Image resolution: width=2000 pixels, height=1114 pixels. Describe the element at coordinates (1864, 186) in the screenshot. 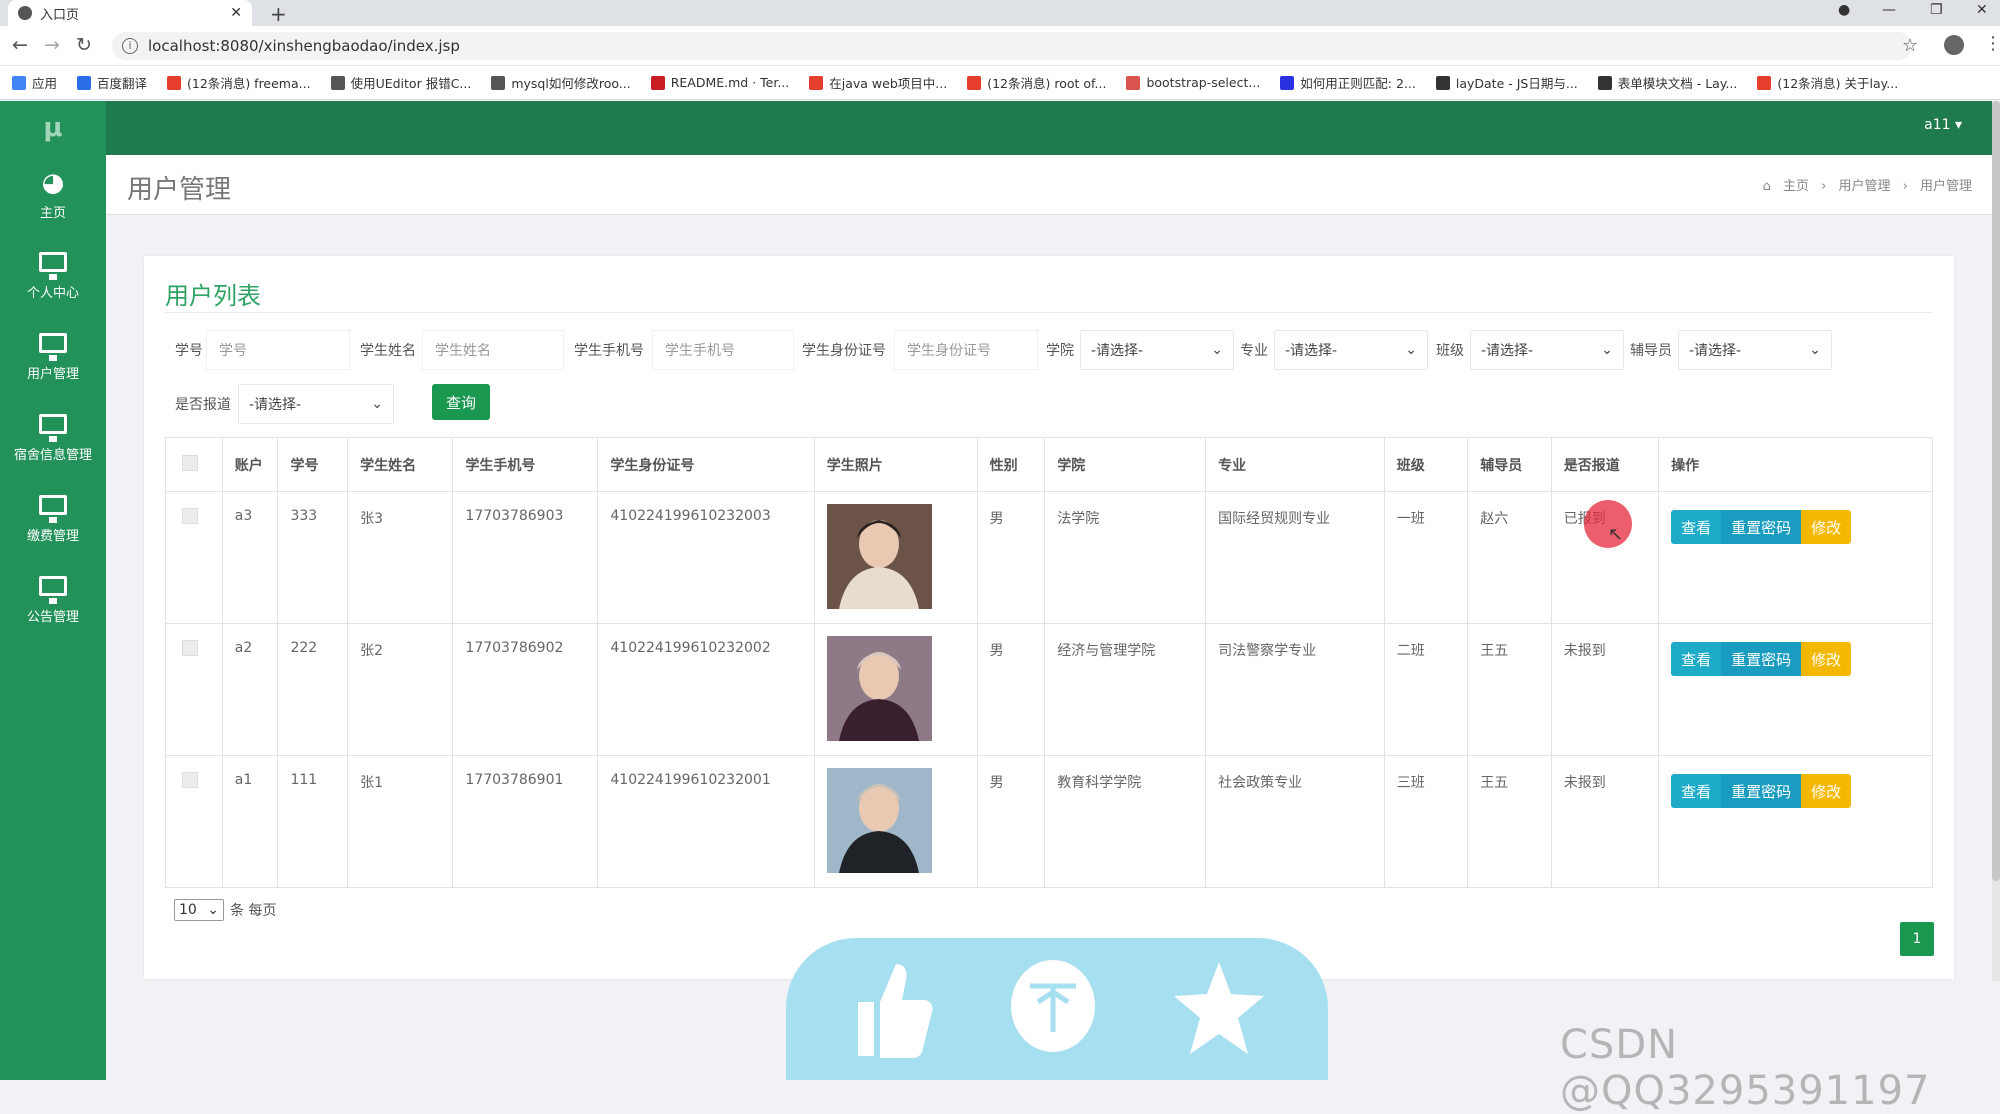

I see `breadcrumb-section: 用户管理` at that location.